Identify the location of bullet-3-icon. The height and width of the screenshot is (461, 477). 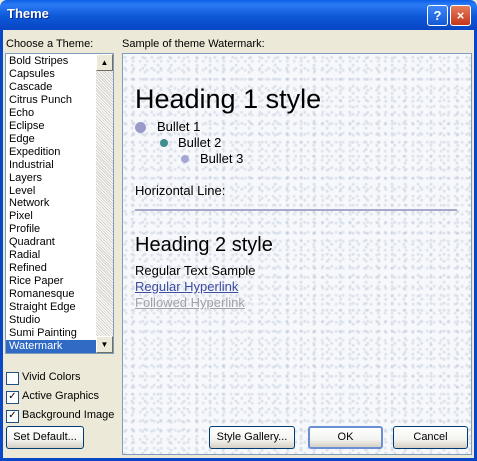
(185, 159).